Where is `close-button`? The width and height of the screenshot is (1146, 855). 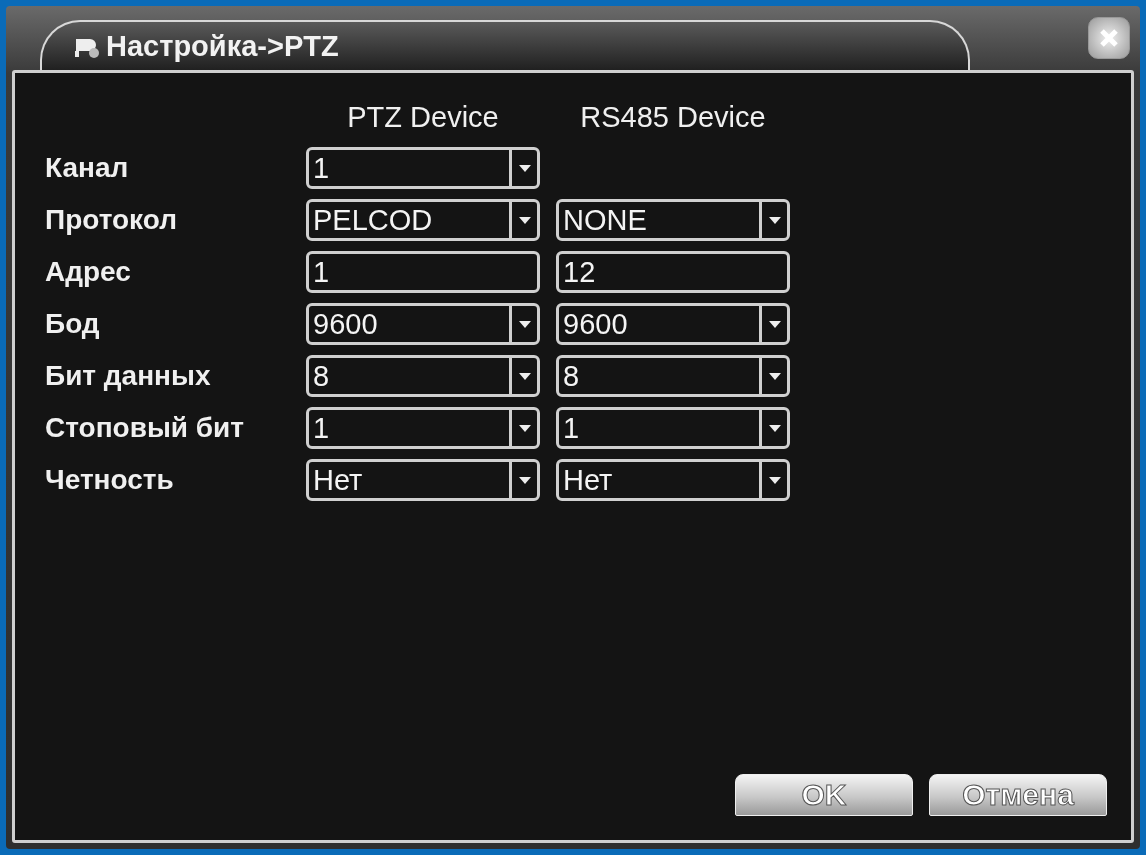 close-button is located at coordinates (1109, 38).